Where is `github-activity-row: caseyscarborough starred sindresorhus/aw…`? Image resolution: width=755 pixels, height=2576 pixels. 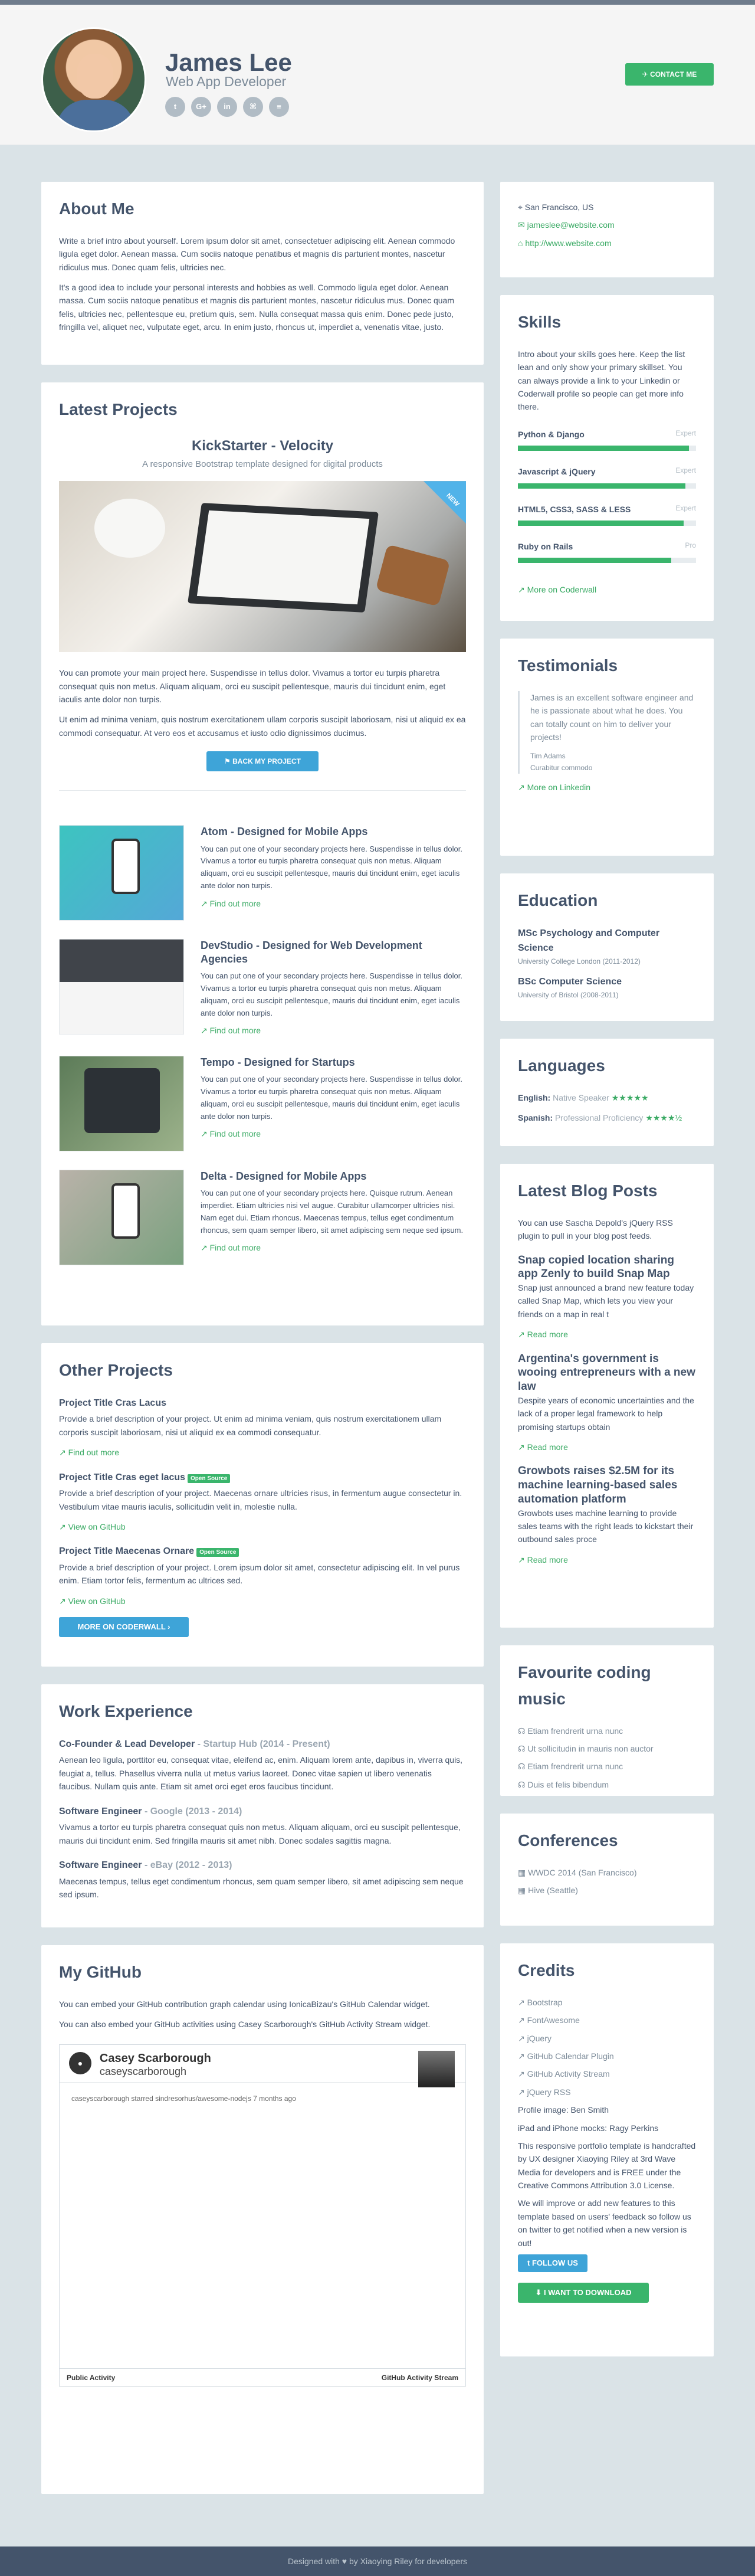 github-activity-row: caseyscarborough starred sindresorhus/aw… is located at coordinates (262, 2098).